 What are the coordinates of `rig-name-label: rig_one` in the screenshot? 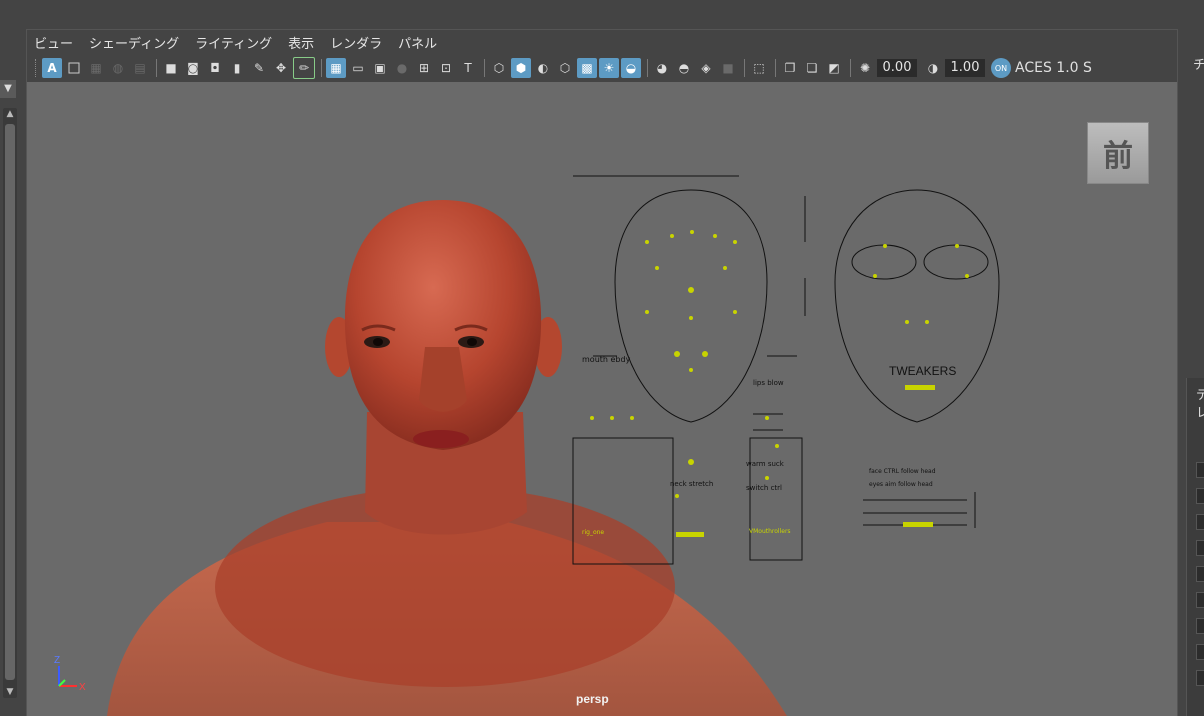 It's located at (593, 532).